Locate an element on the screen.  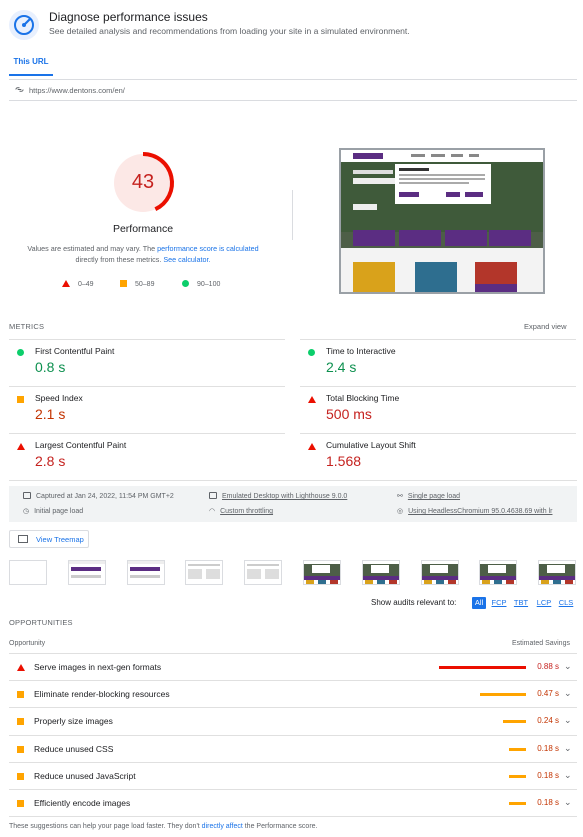
filter-tbt-chip: TBT is located at coordinates (521, 603).